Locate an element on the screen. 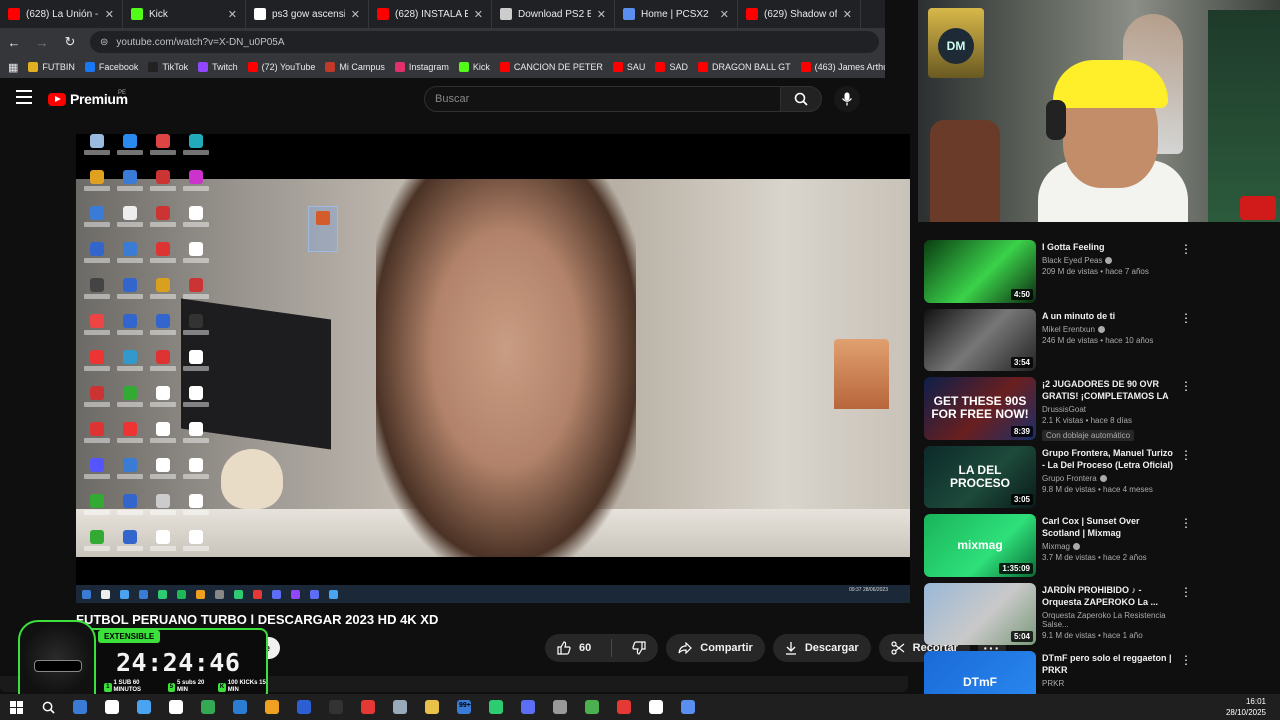 Image resolution: width=1280 pixels, height=720 pixels. browser-tab: Home | PCSX2 ✕ is located at coordinates (676, 14).